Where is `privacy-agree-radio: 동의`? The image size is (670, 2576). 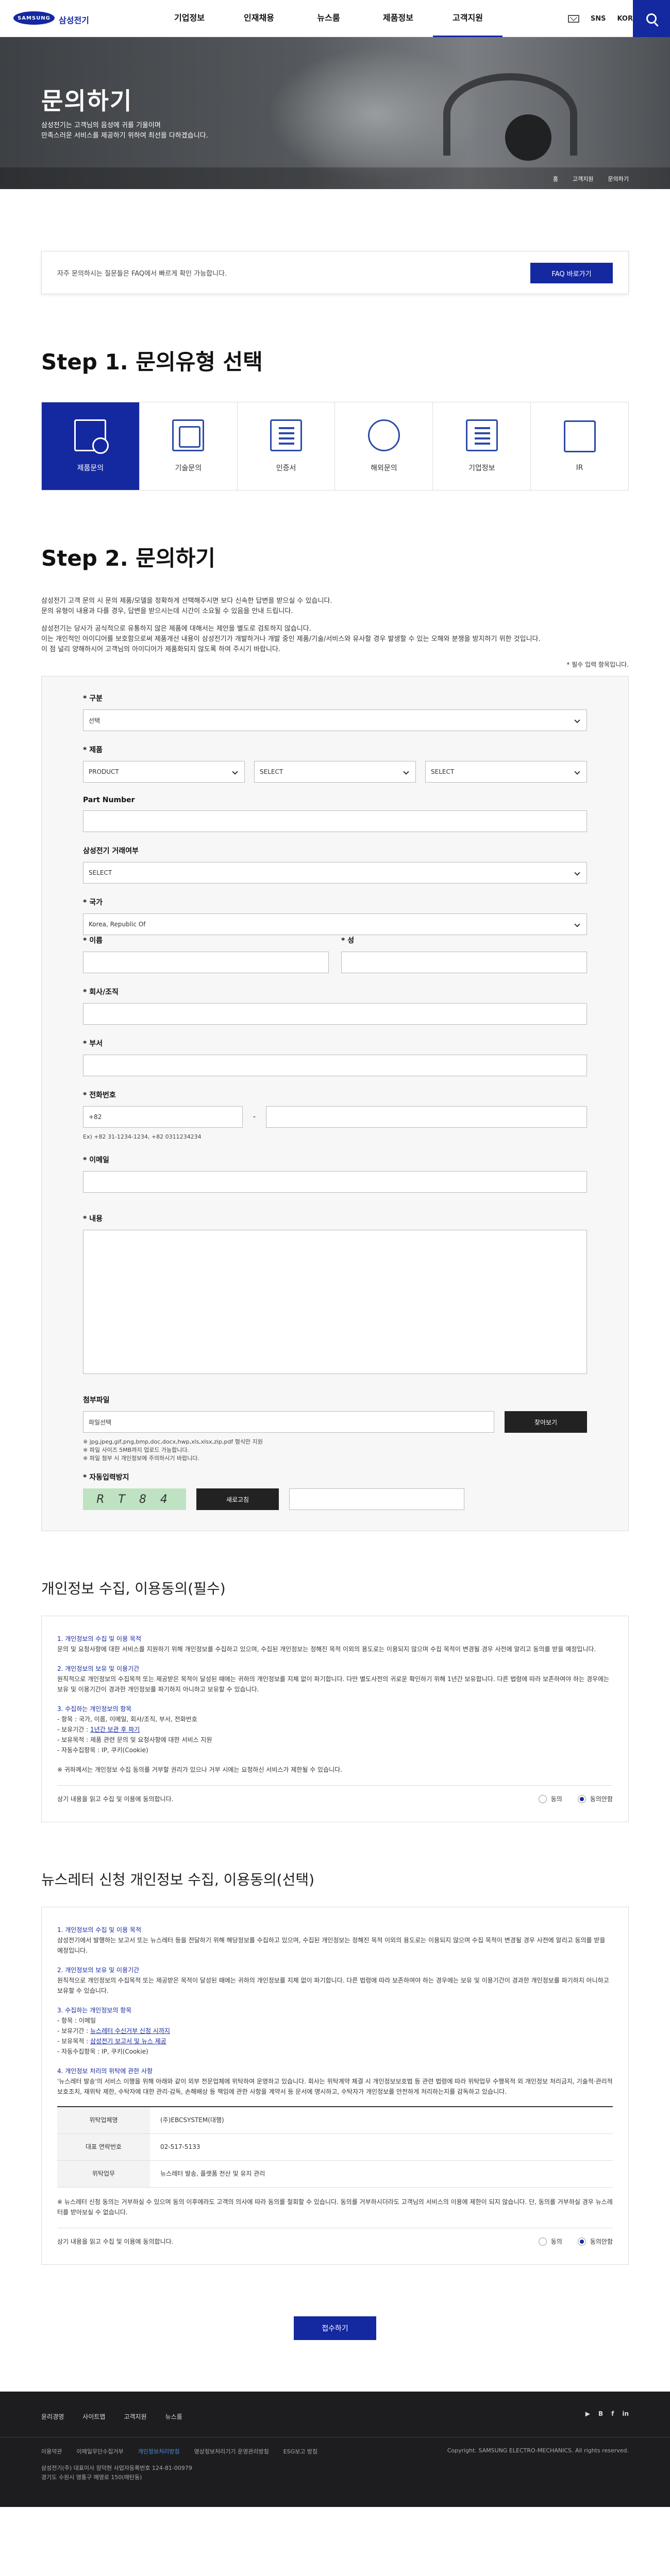 privacy-agree-radio: 동의 is located at coordinates (550, 1799).